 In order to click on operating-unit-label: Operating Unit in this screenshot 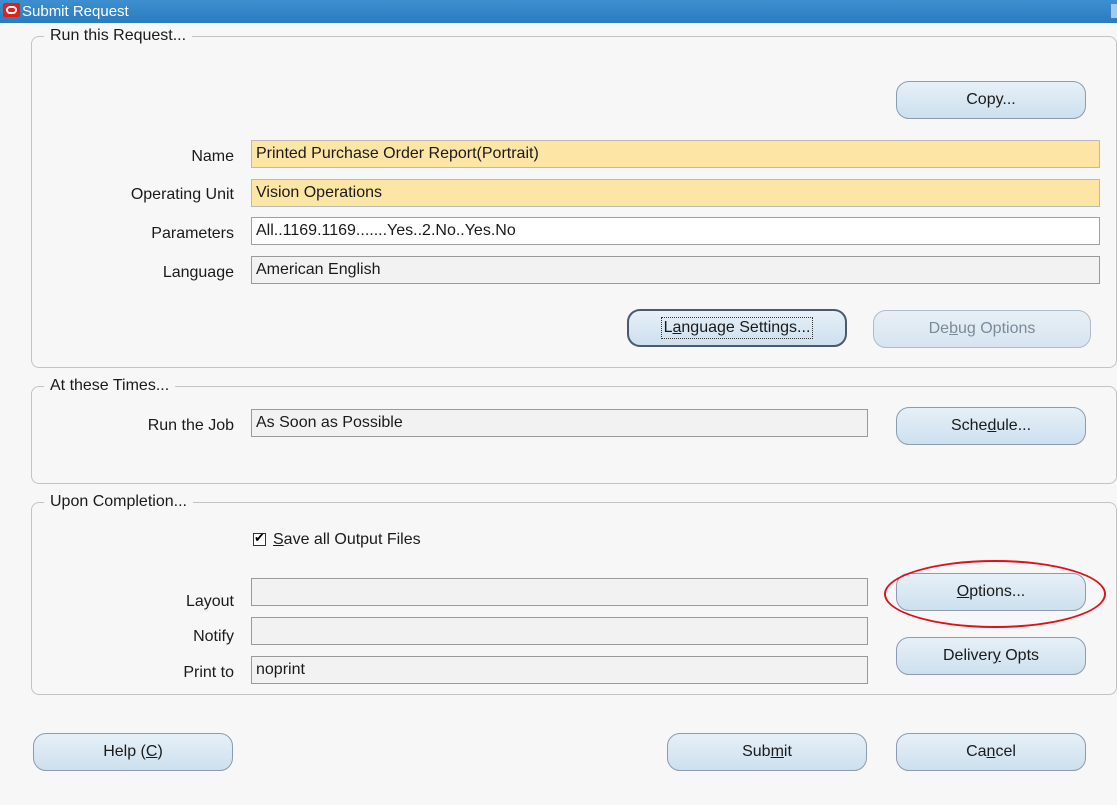, I will do `click(182, 194)`.